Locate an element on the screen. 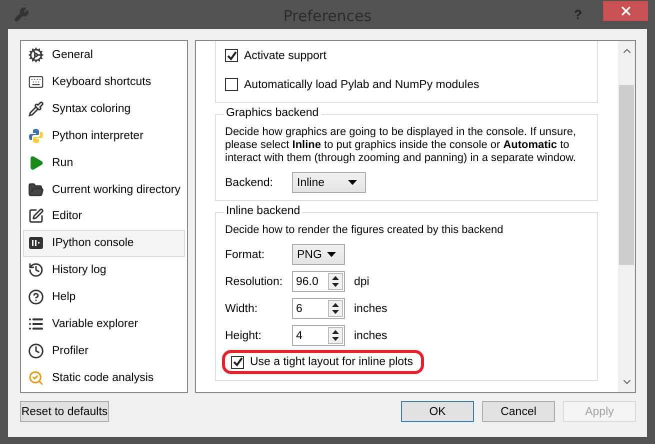  description-text: Decide how graphics are going to be displayed in the console. If unsure, please select Inline to put graphics inside the console or Automatic to interact with them (through zooming and panning) in a separate window. is located at coordinates (401, 145).